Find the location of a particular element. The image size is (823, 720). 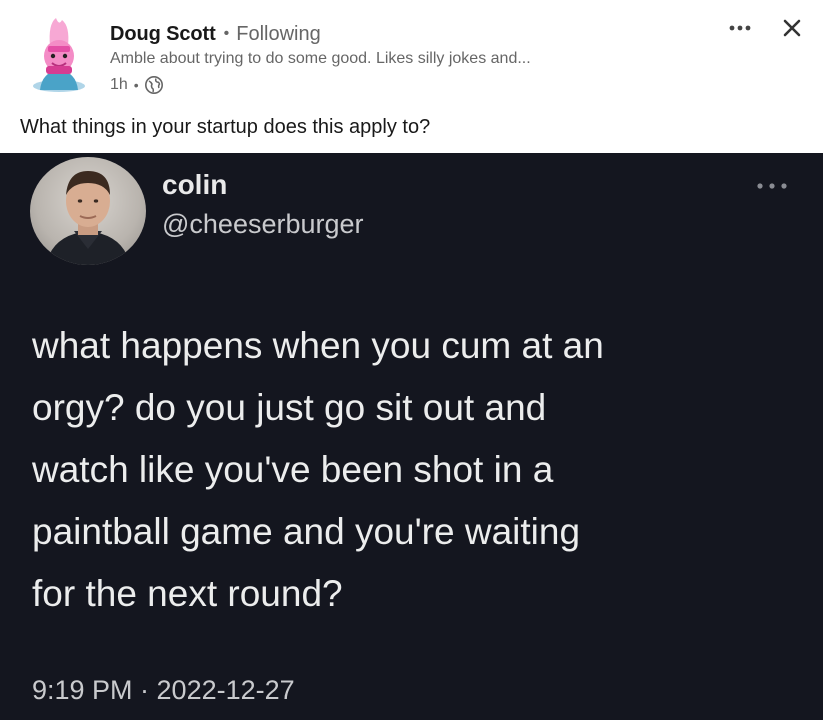

person-photo-icon is located at coordinates (88, 218).